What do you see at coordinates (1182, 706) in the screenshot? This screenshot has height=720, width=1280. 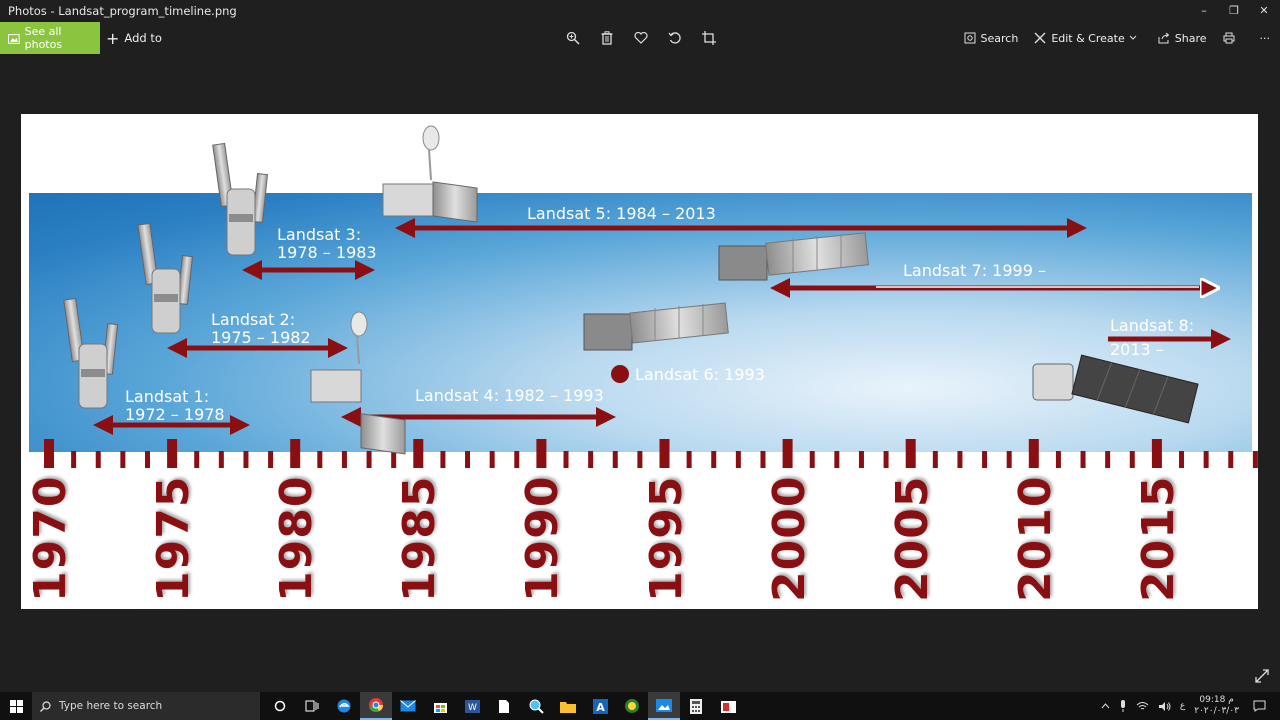 I see `language-indicator: ع` at bounding box center [1182, 706].